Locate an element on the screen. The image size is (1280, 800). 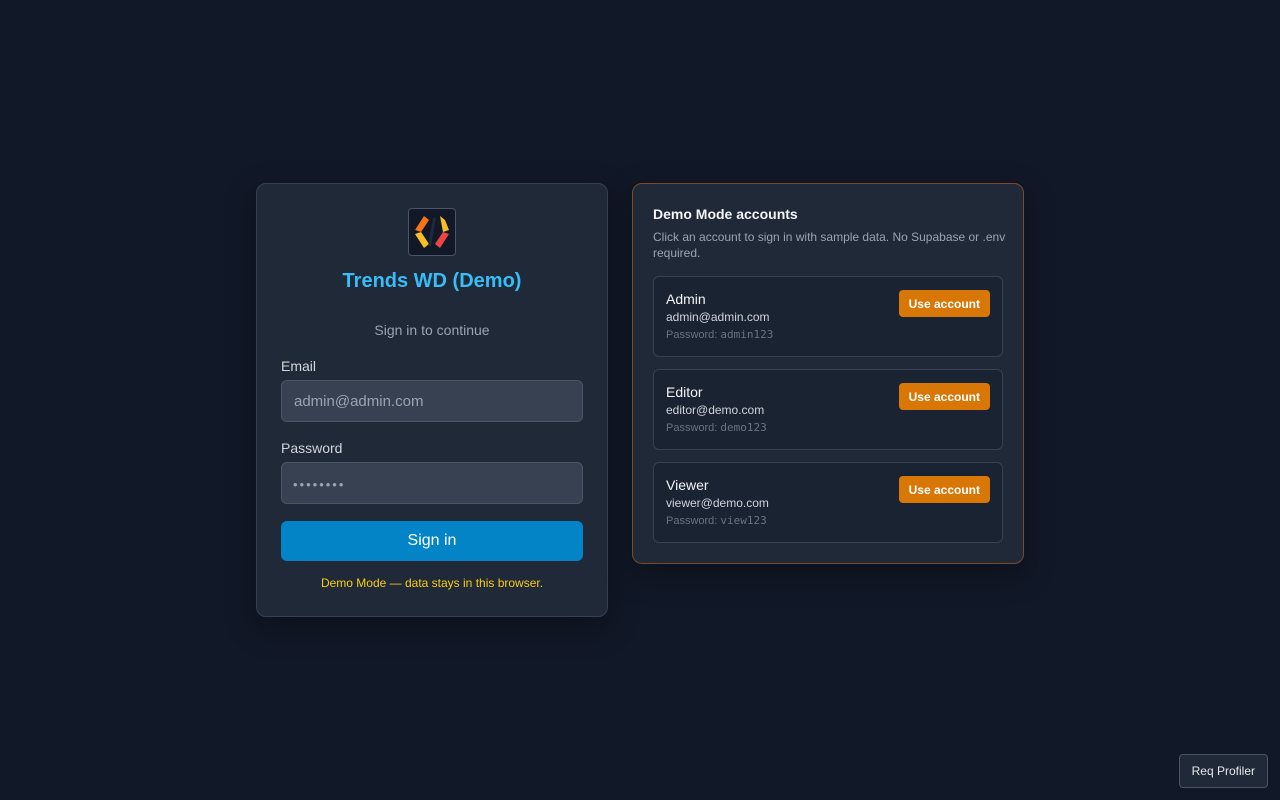
password-value: admin123 is located at coordinates (747, 334).